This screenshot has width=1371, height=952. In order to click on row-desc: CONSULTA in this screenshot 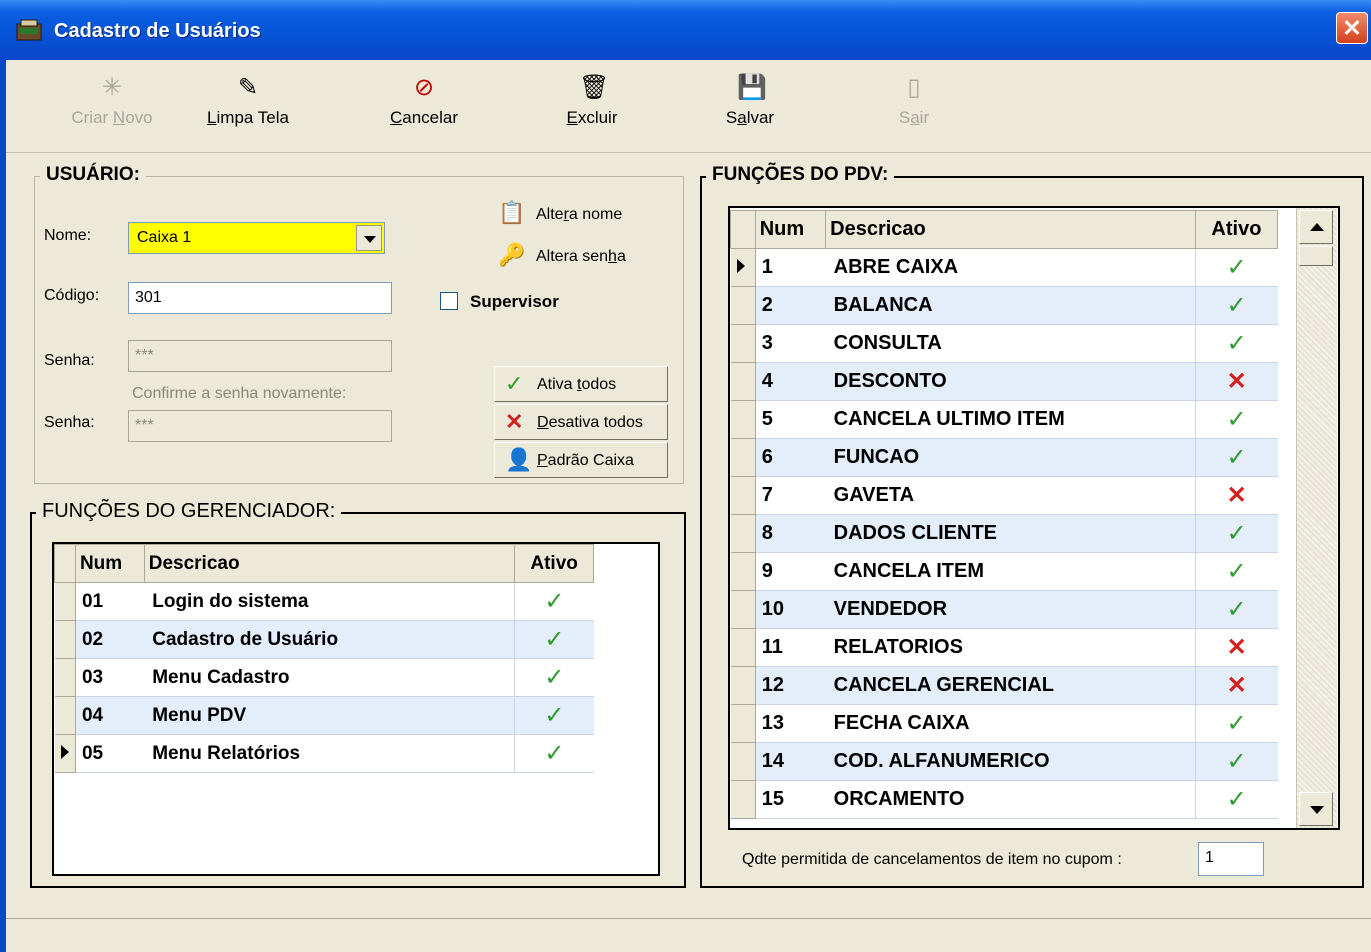, I will do `click(1010, 343)`.